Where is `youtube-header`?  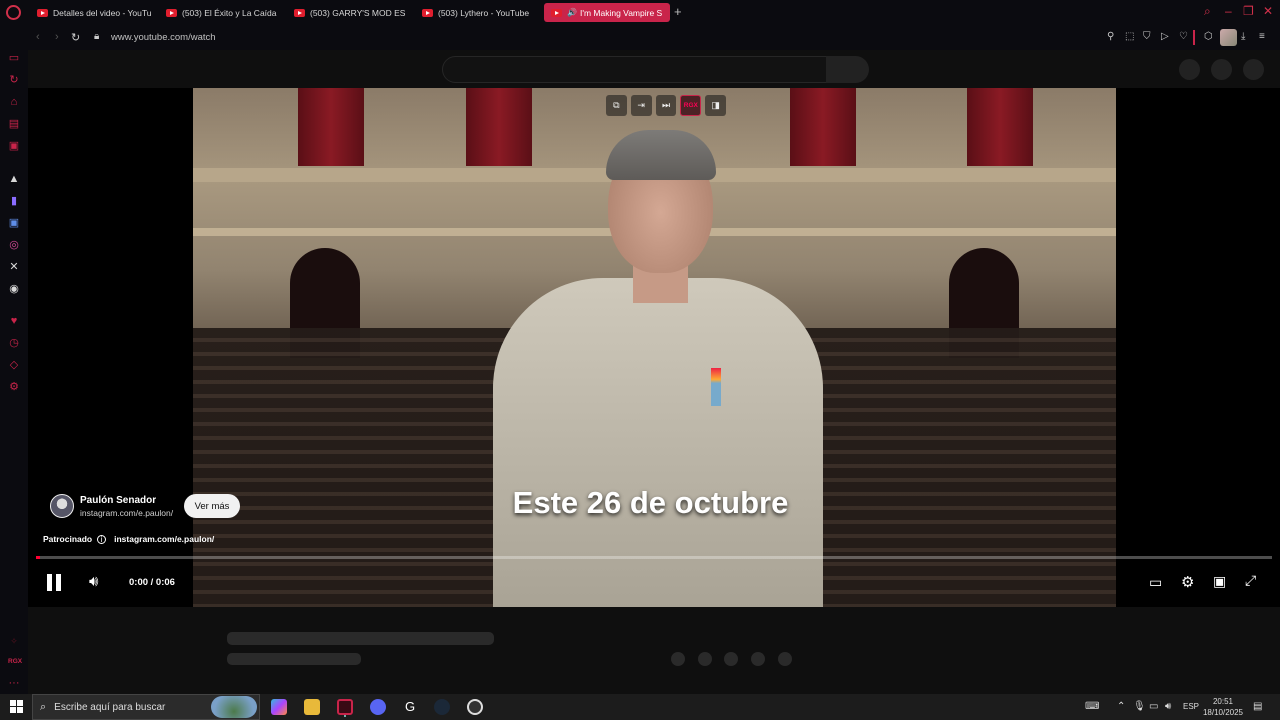
youtube-header is located at coordinates (654, 69).